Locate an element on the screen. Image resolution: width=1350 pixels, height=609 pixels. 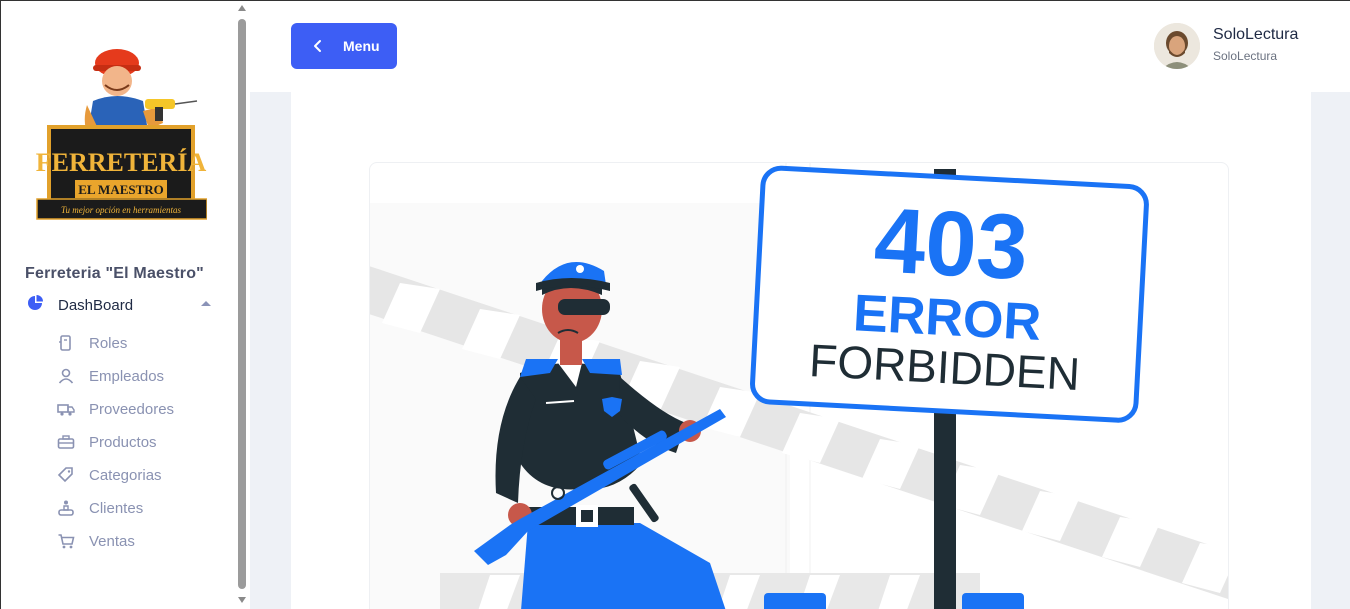
menu-button-label: Menu is located at coordinates (361, 46).